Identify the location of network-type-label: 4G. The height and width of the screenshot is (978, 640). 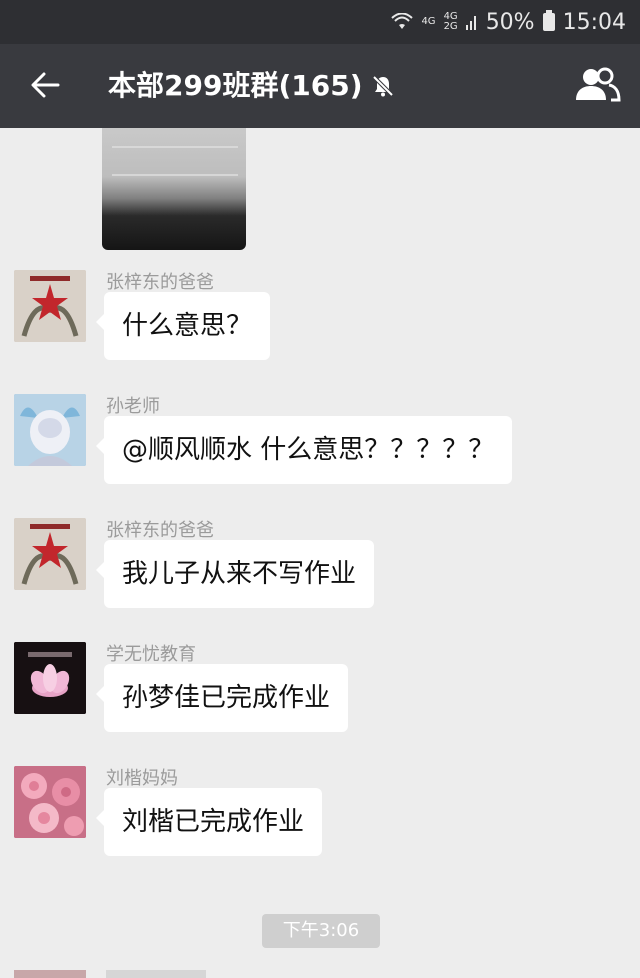
(428, 21).